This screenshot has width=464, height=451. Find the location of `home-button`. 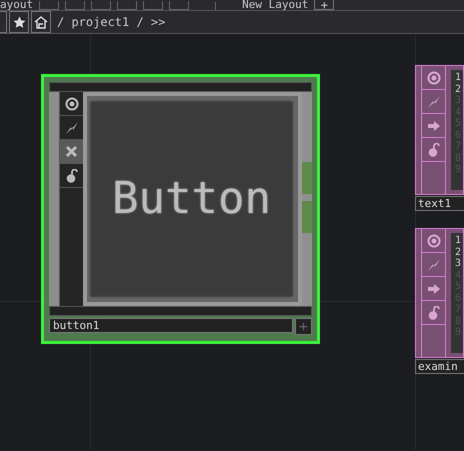

home-button is located at coordinates (41, 22).